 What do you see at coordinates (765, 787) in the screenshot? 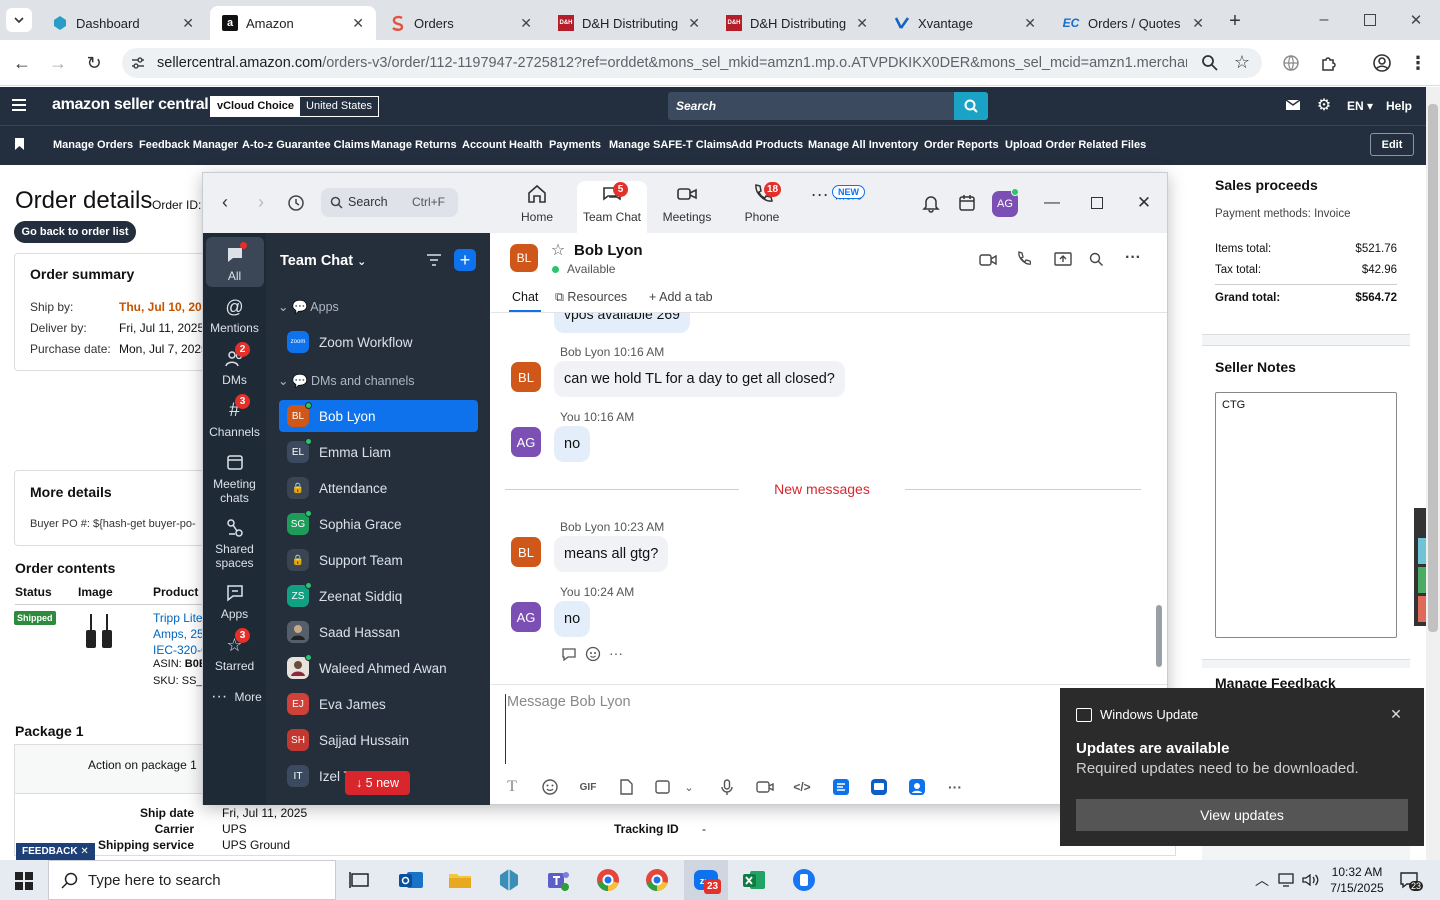
I see `video-message-icon` at bounding box center [765, 787].